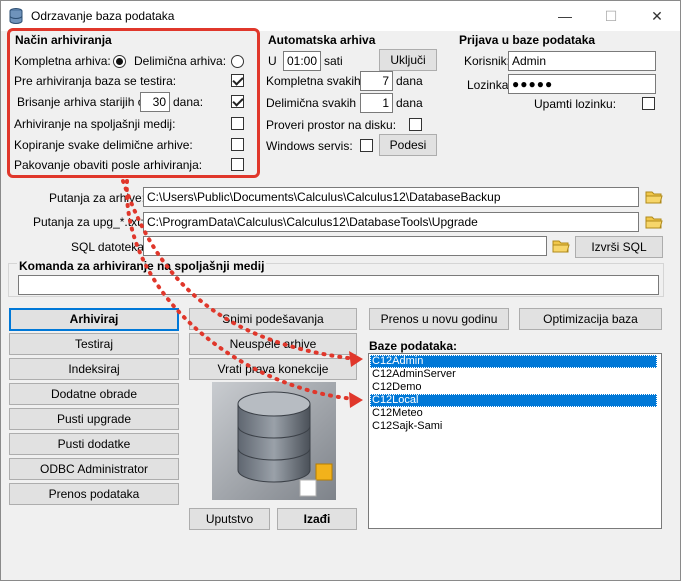  I want to click on izvrsi-sql-button: Izvrši SQL, so click(619, 247).